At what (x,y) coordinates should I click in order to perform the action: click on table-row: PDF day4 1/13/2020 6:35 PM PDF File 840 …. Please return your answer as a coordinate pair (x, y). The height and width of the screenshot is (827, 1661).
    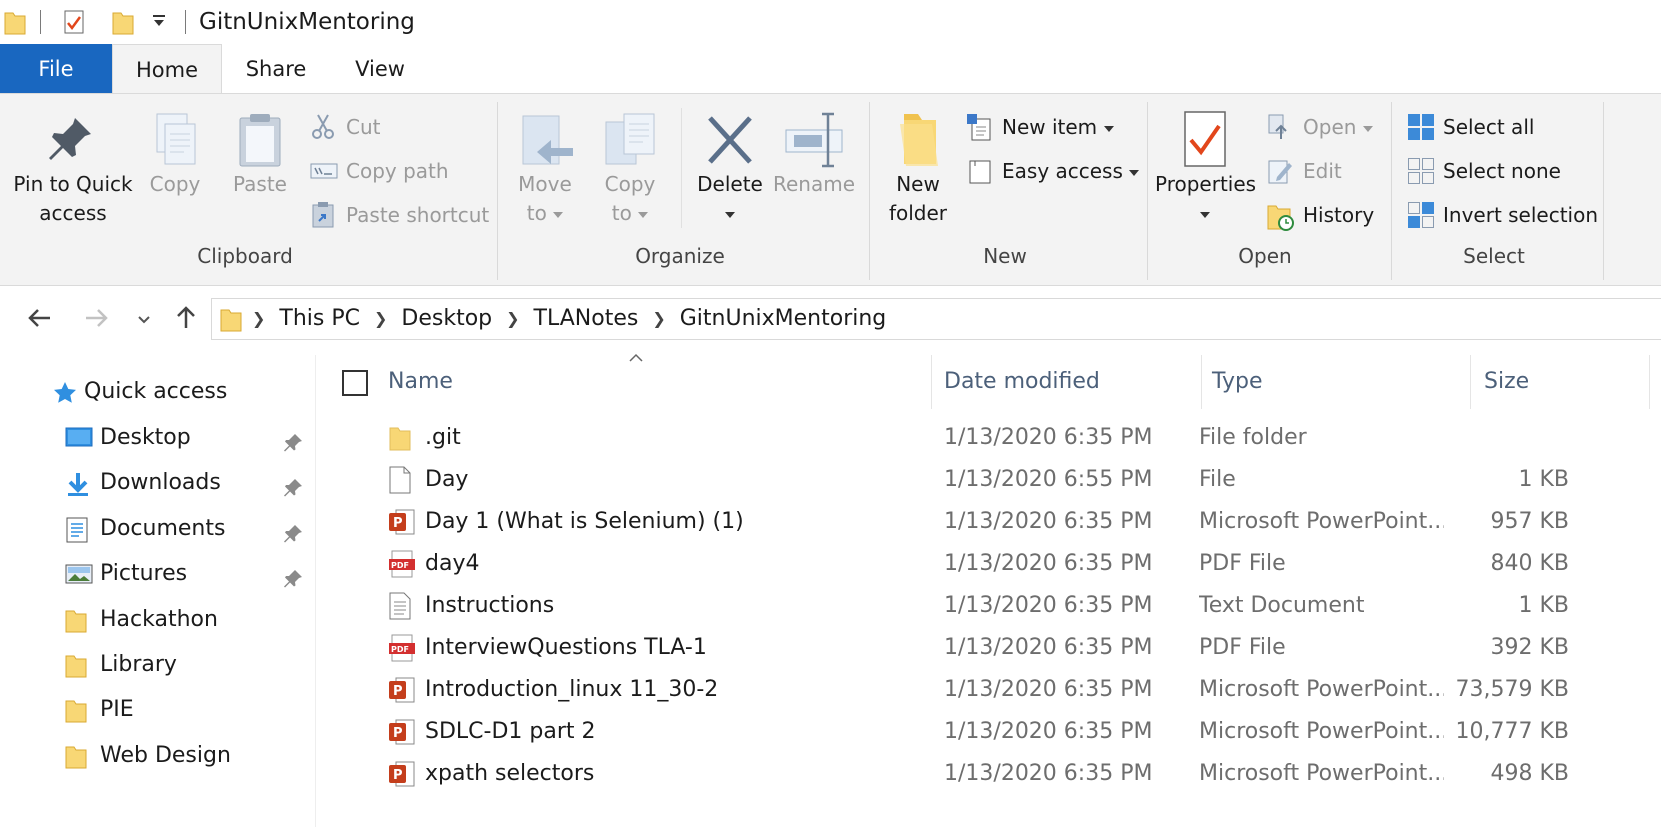
    Looking at the image, I should click on (988, 564).